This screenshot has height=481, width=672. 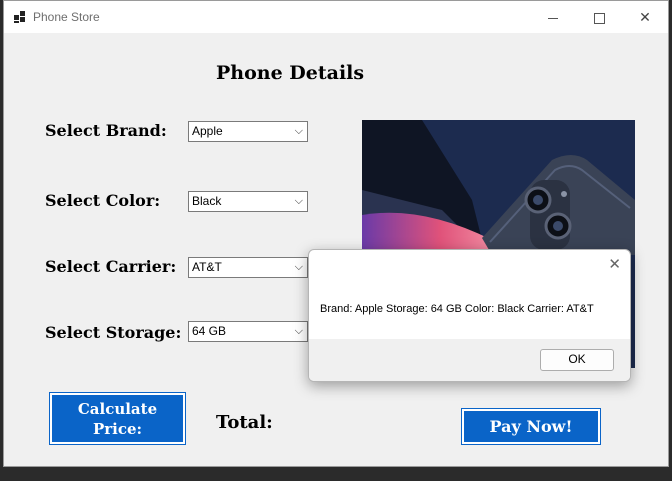 I want to click on calculate-price-button: Calculate Price:, so click(x=117, y=418).